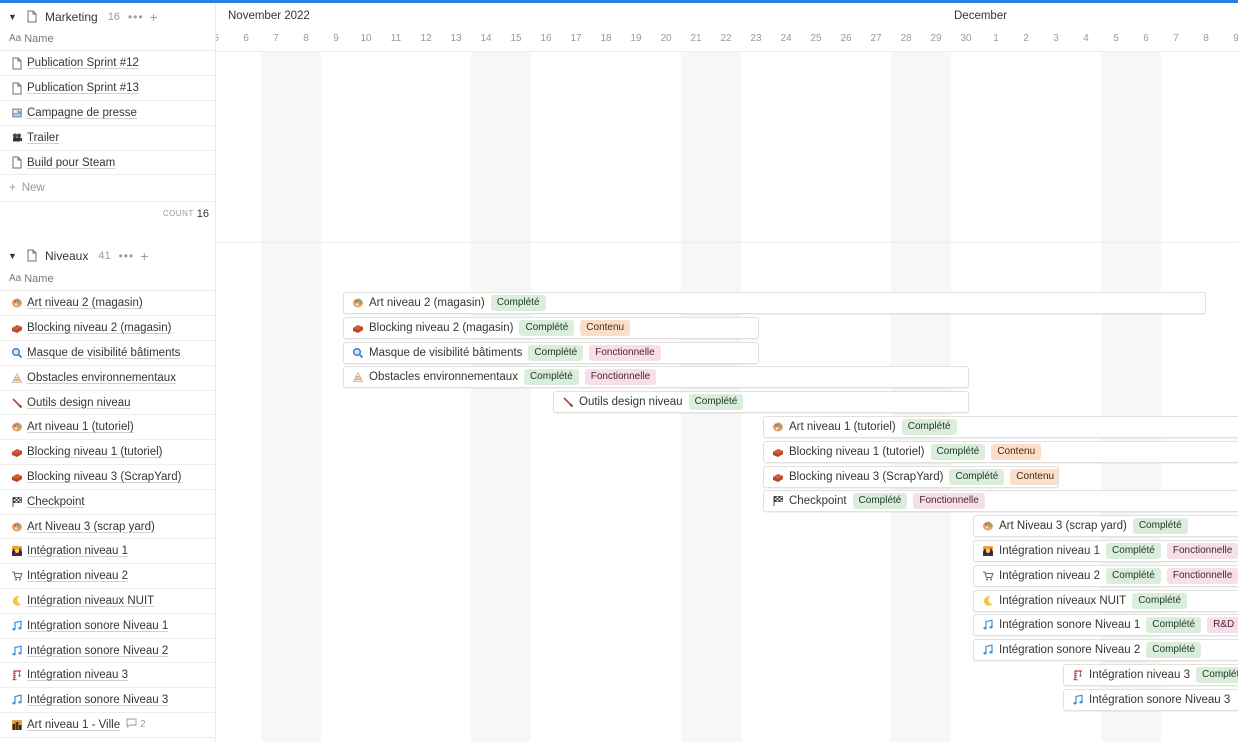 This screenshot has height=742, width=1238. Describe the element at coordinates (101, 378) in the screenshot. I see `row-title: Obstacles environnementaux` at that location.